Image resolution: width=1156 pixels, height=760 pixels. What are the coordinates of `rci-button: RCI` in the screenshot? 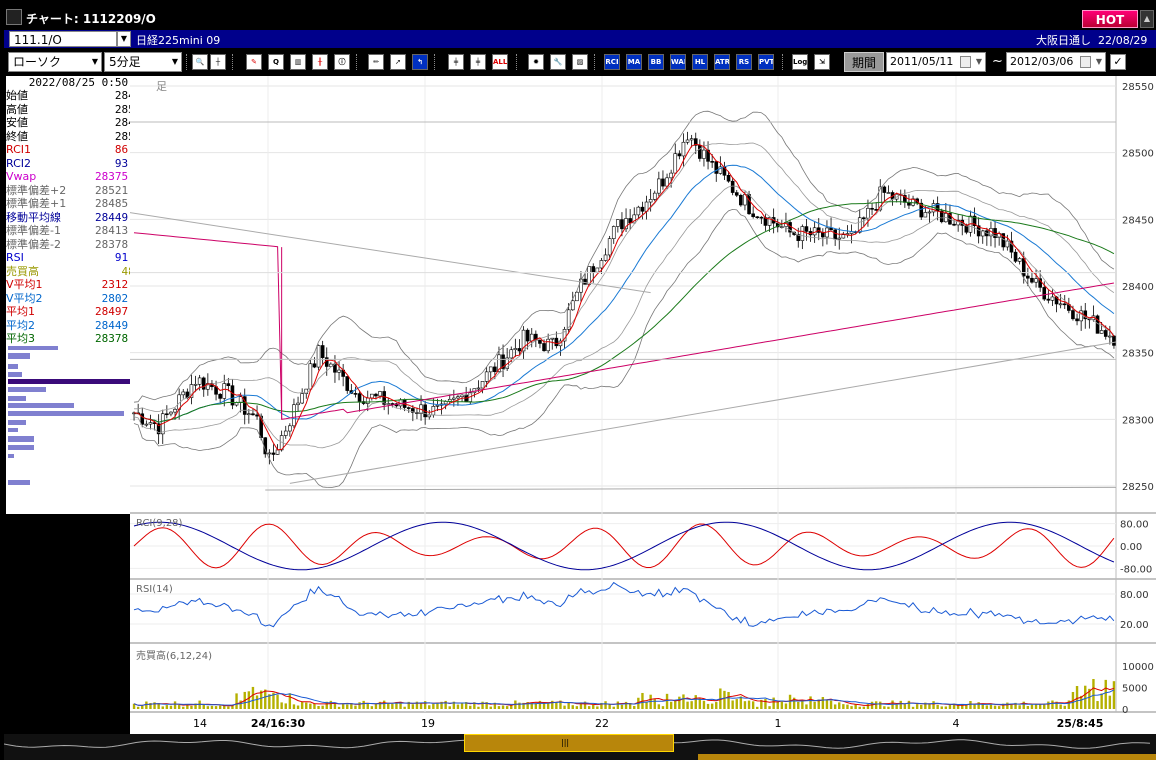 It's located at (612, 62).